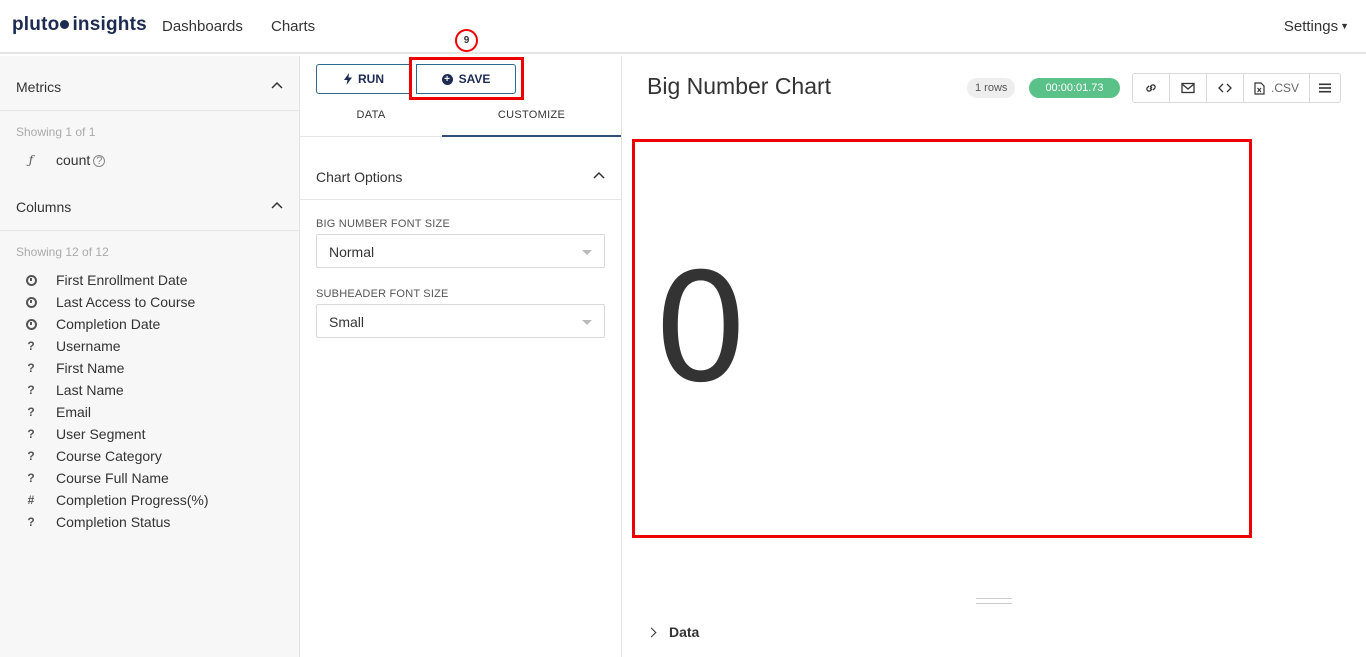  Describe the element at coordinates (126, 302) in the screenshot. I see `column-label: Last Access to Course` at that location.